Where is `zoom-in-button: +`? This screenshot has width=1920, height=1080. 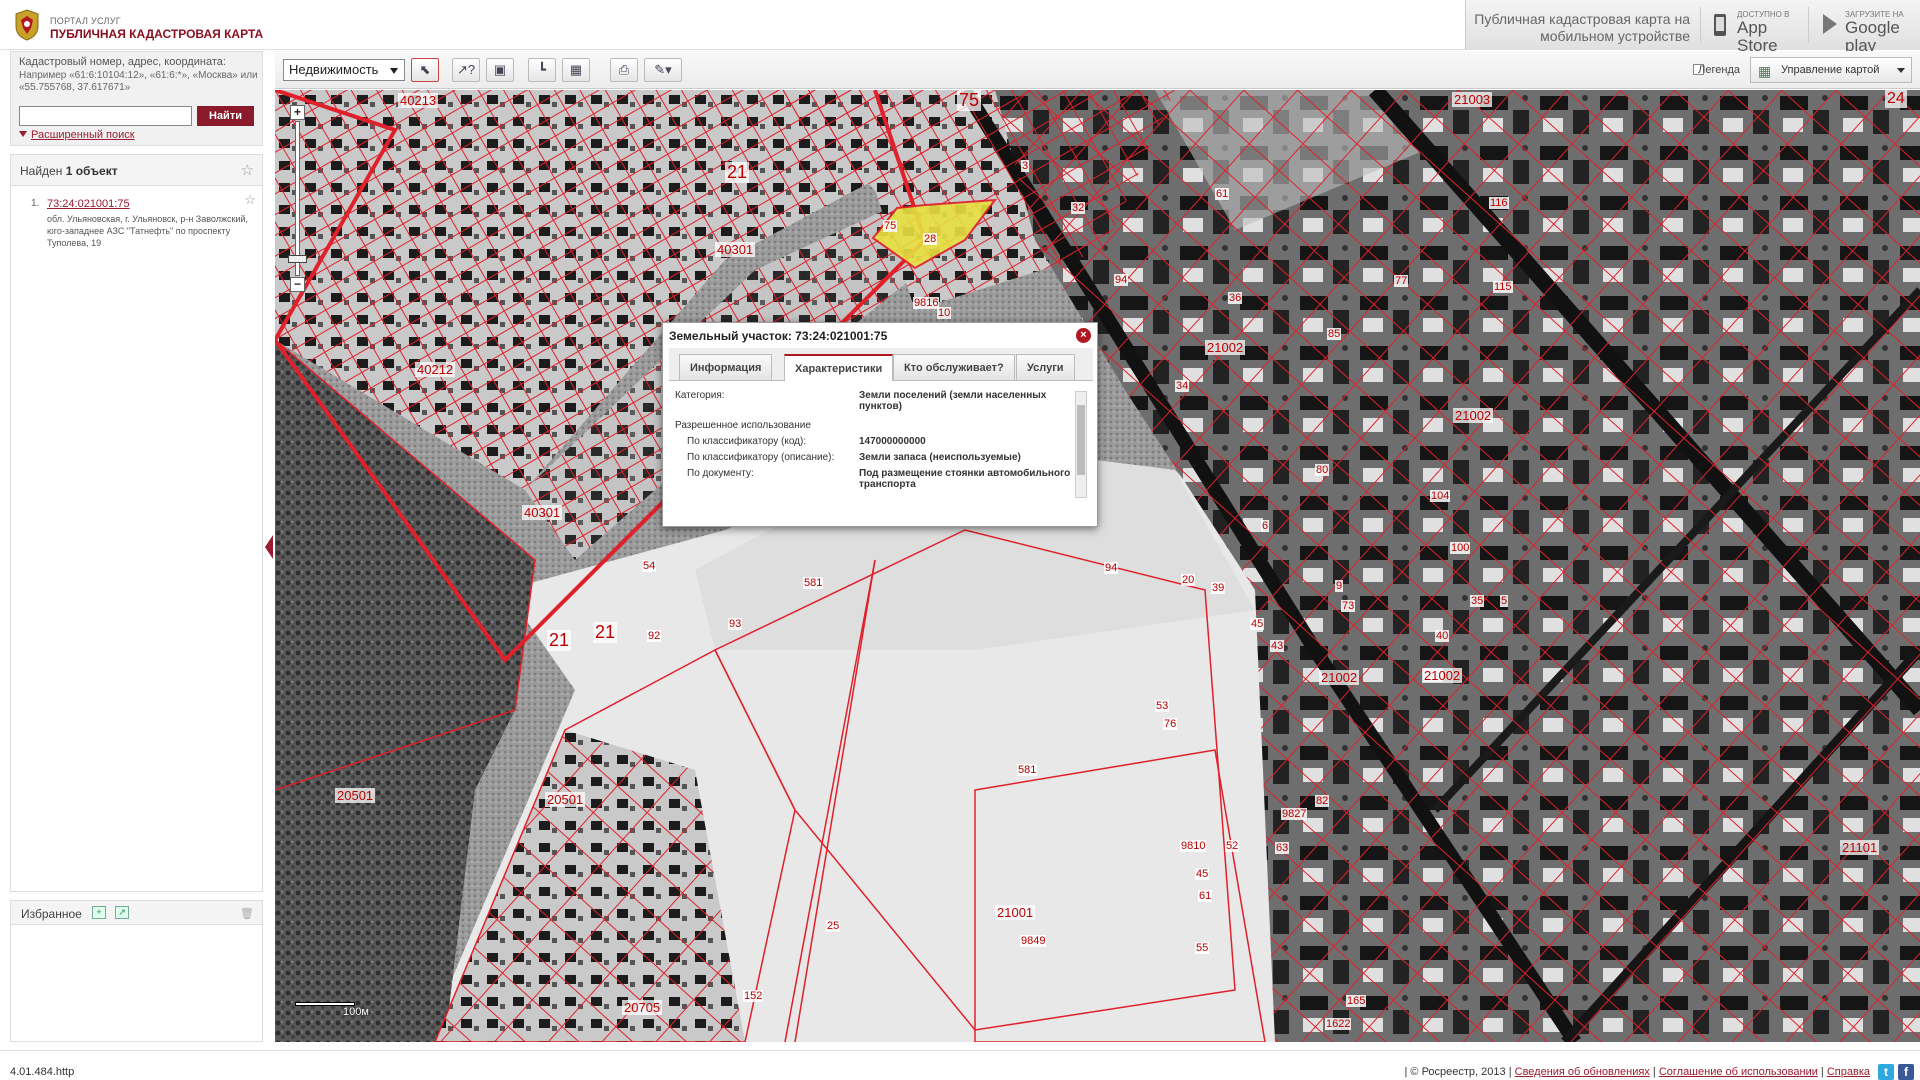 zoom-in-button: + is located at coordinates (297, 112).